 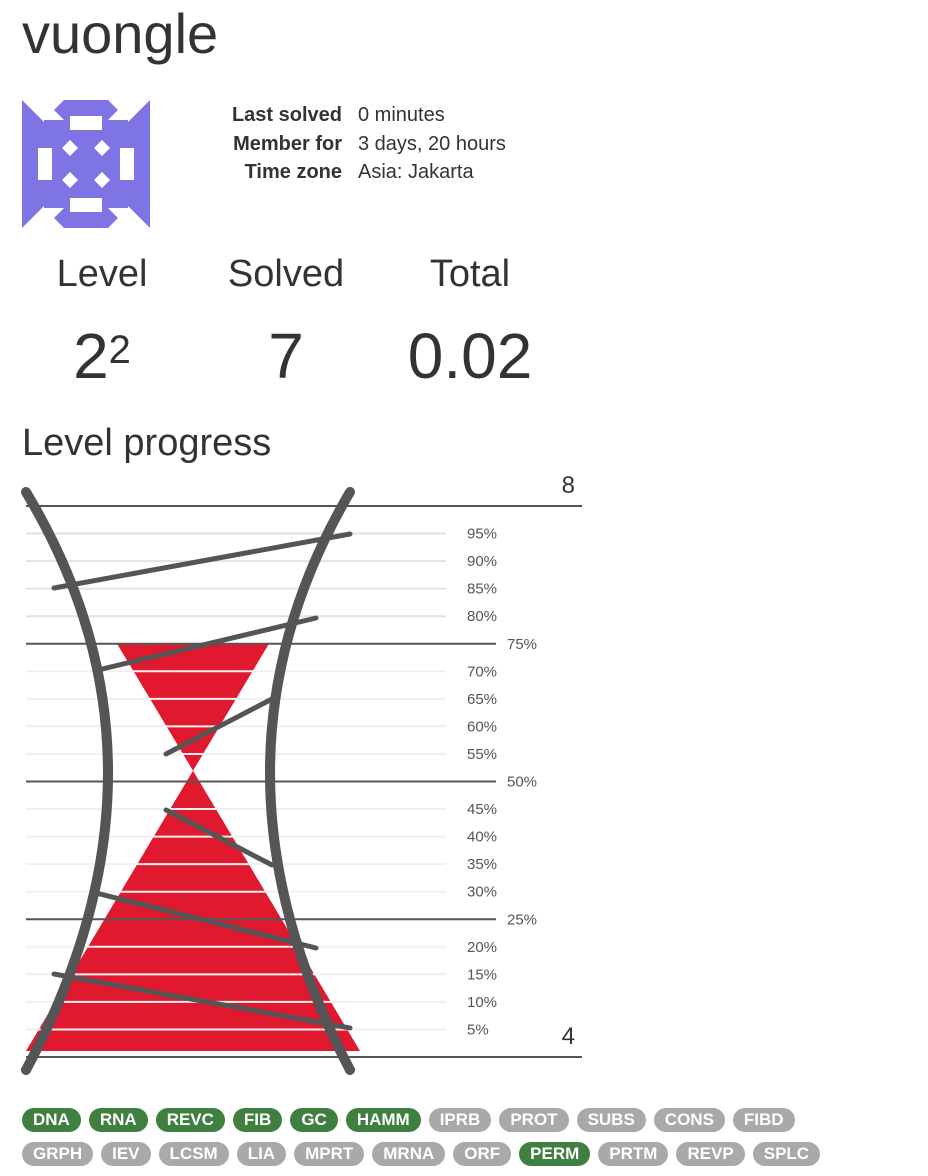 What do you see at coordinates (383, 1120) in the screenshot?
I see `problem-badge-hamm: HAMM` at bounding box center [383, 1120].